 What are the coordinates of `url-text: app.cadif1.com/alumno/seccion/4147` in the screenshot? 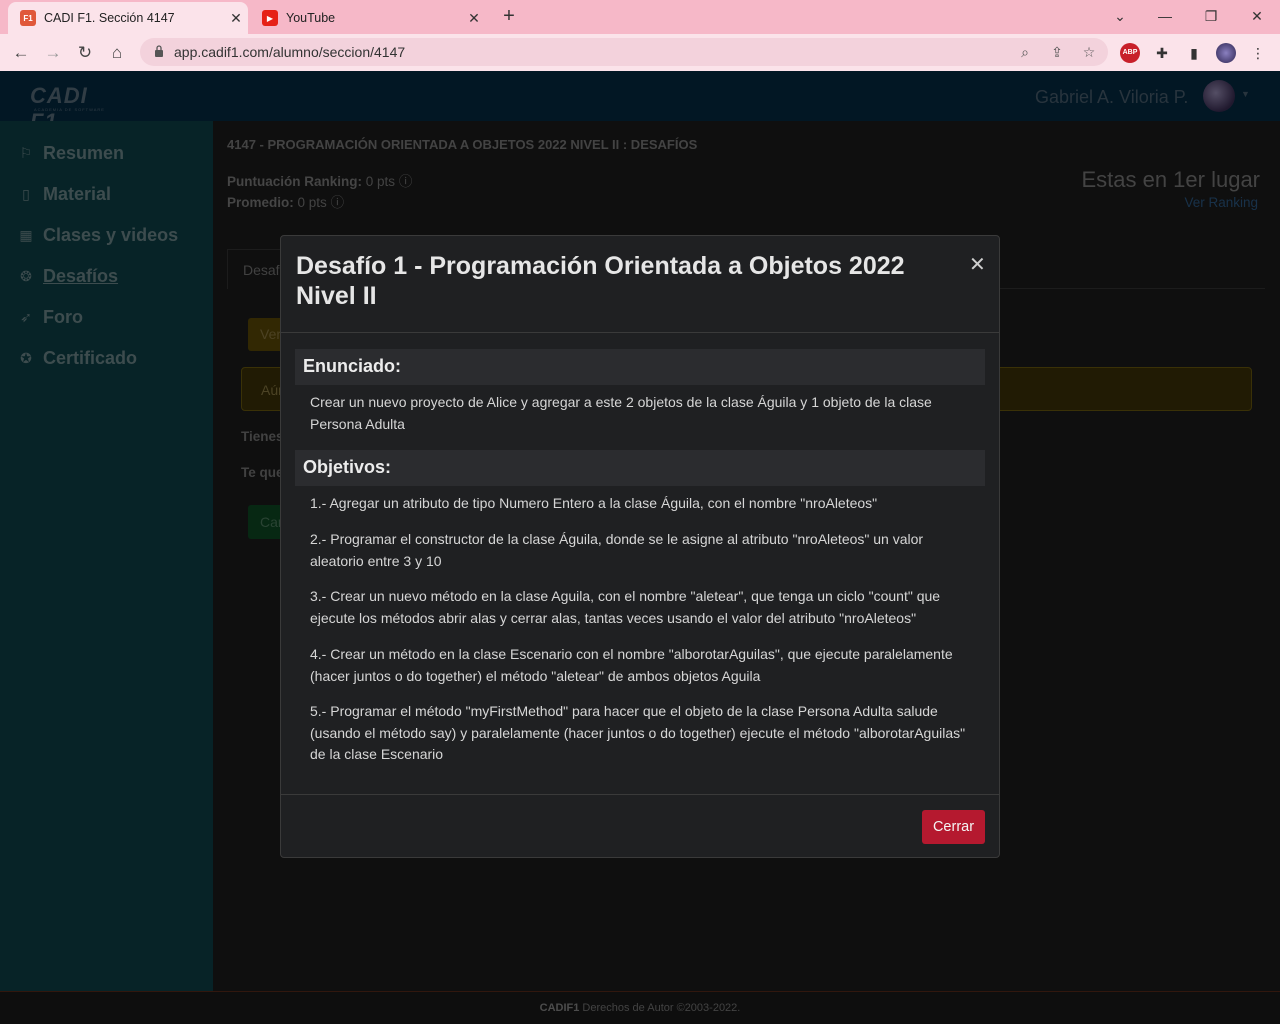 It's located at (290, 52).